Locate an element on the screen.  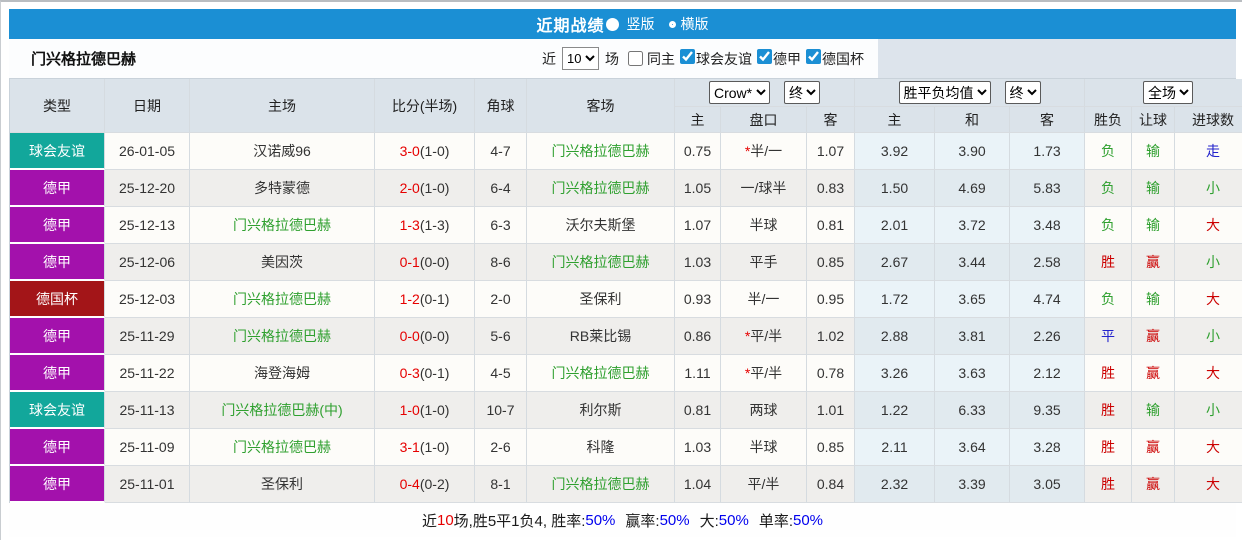
odds-away-value: 0.81 is located at coordinates (831, 225).